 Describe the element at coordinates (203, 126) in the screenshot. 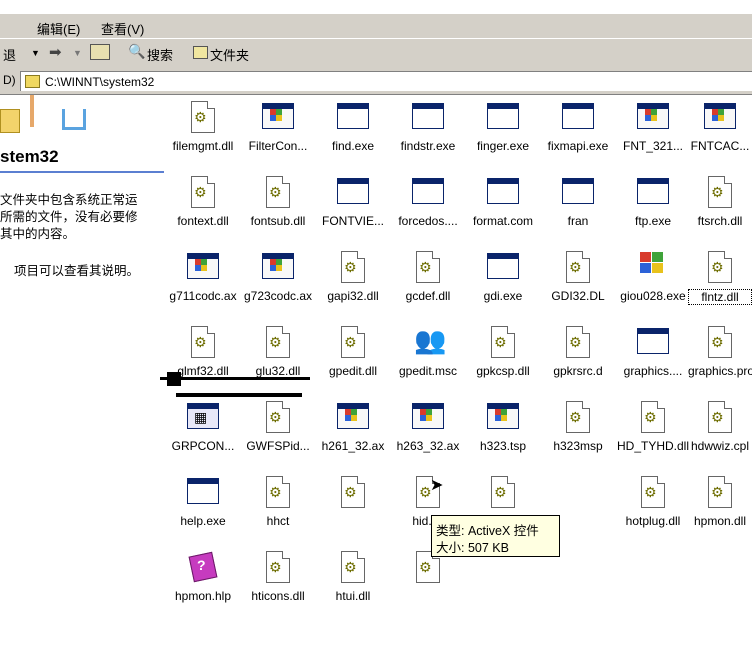

I see `file-item: ⚙ filemgmt.dll` at that location.